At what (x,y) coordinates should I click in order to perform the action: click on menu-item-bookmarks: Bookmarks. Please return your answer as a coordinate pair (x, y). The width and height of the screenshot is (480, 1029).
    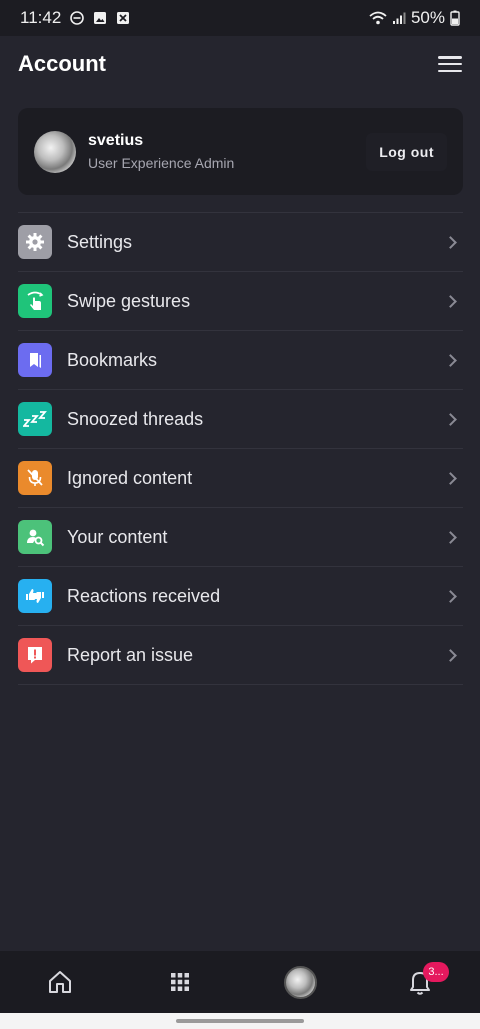
    Looking at the image, I should click on (240, 360).